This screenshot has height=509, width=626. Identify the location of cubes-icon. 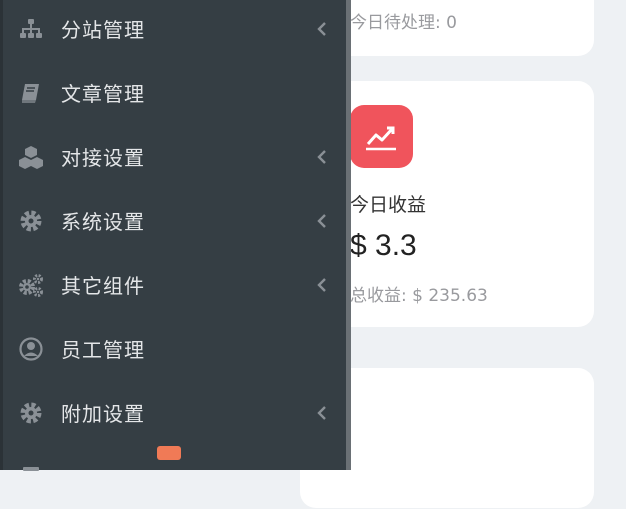
(31, 157).